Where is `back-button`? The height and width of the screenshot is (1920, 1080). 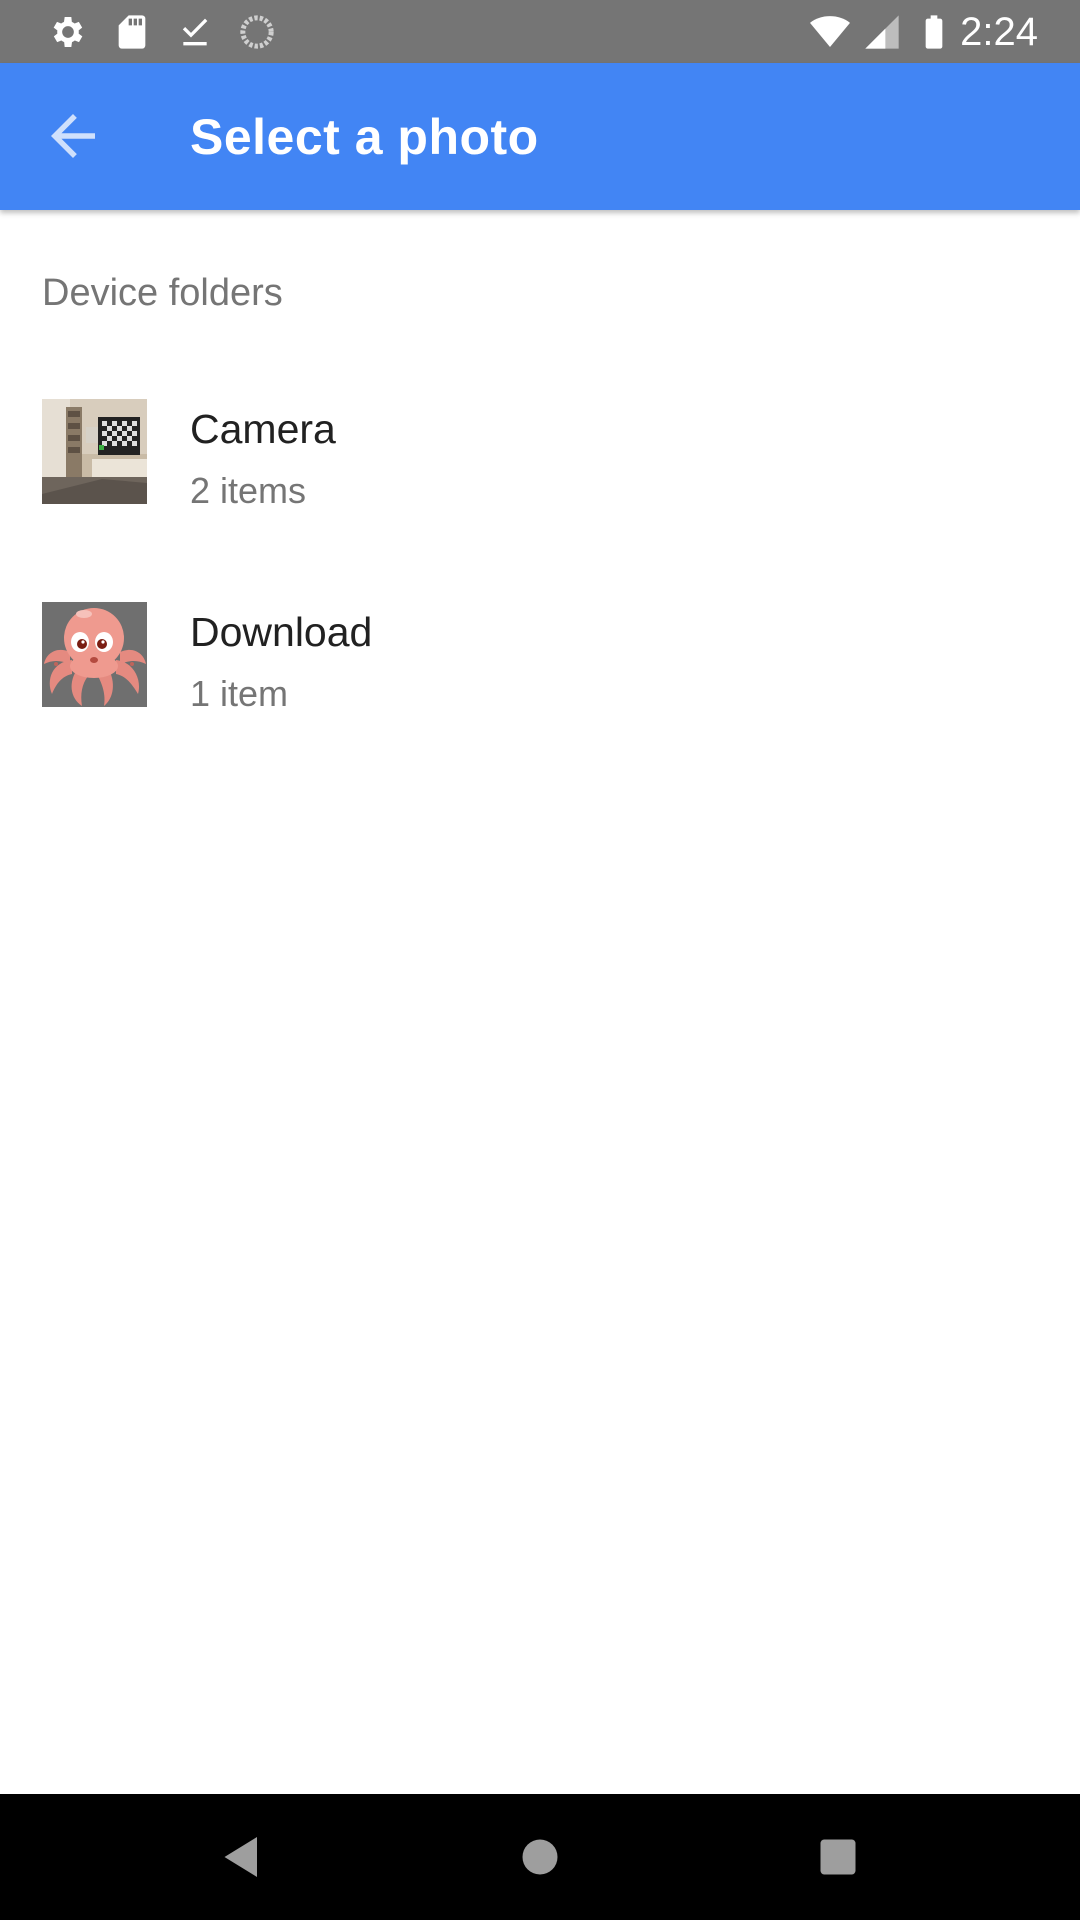
back-button is located at coordinates (73, 136).